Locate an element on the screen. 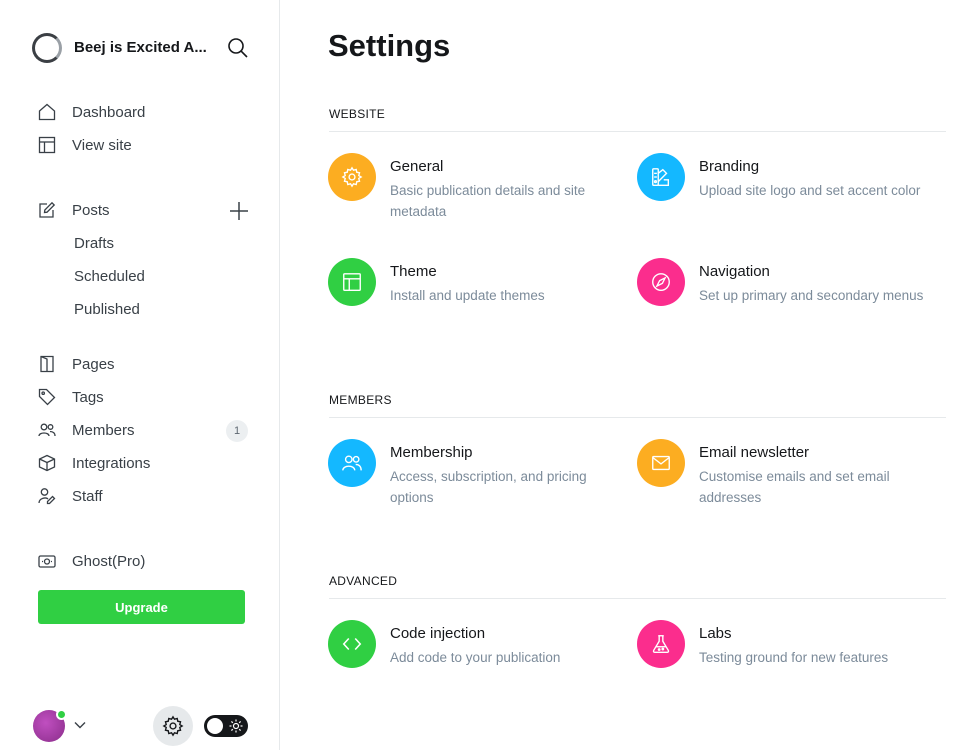  nav-posts: Posts is located at coordinates (74, 210).